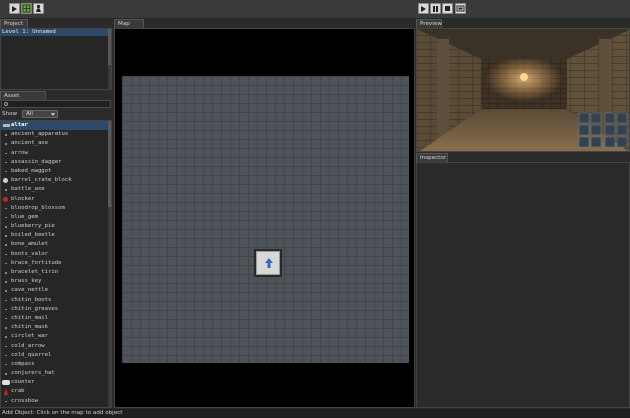 The width and height of the screenshot is (630, 418). Describe the element at coordinates (56, 336) in the screenshot. I see `asset-item-circlet-war: circlet_war` at that location.